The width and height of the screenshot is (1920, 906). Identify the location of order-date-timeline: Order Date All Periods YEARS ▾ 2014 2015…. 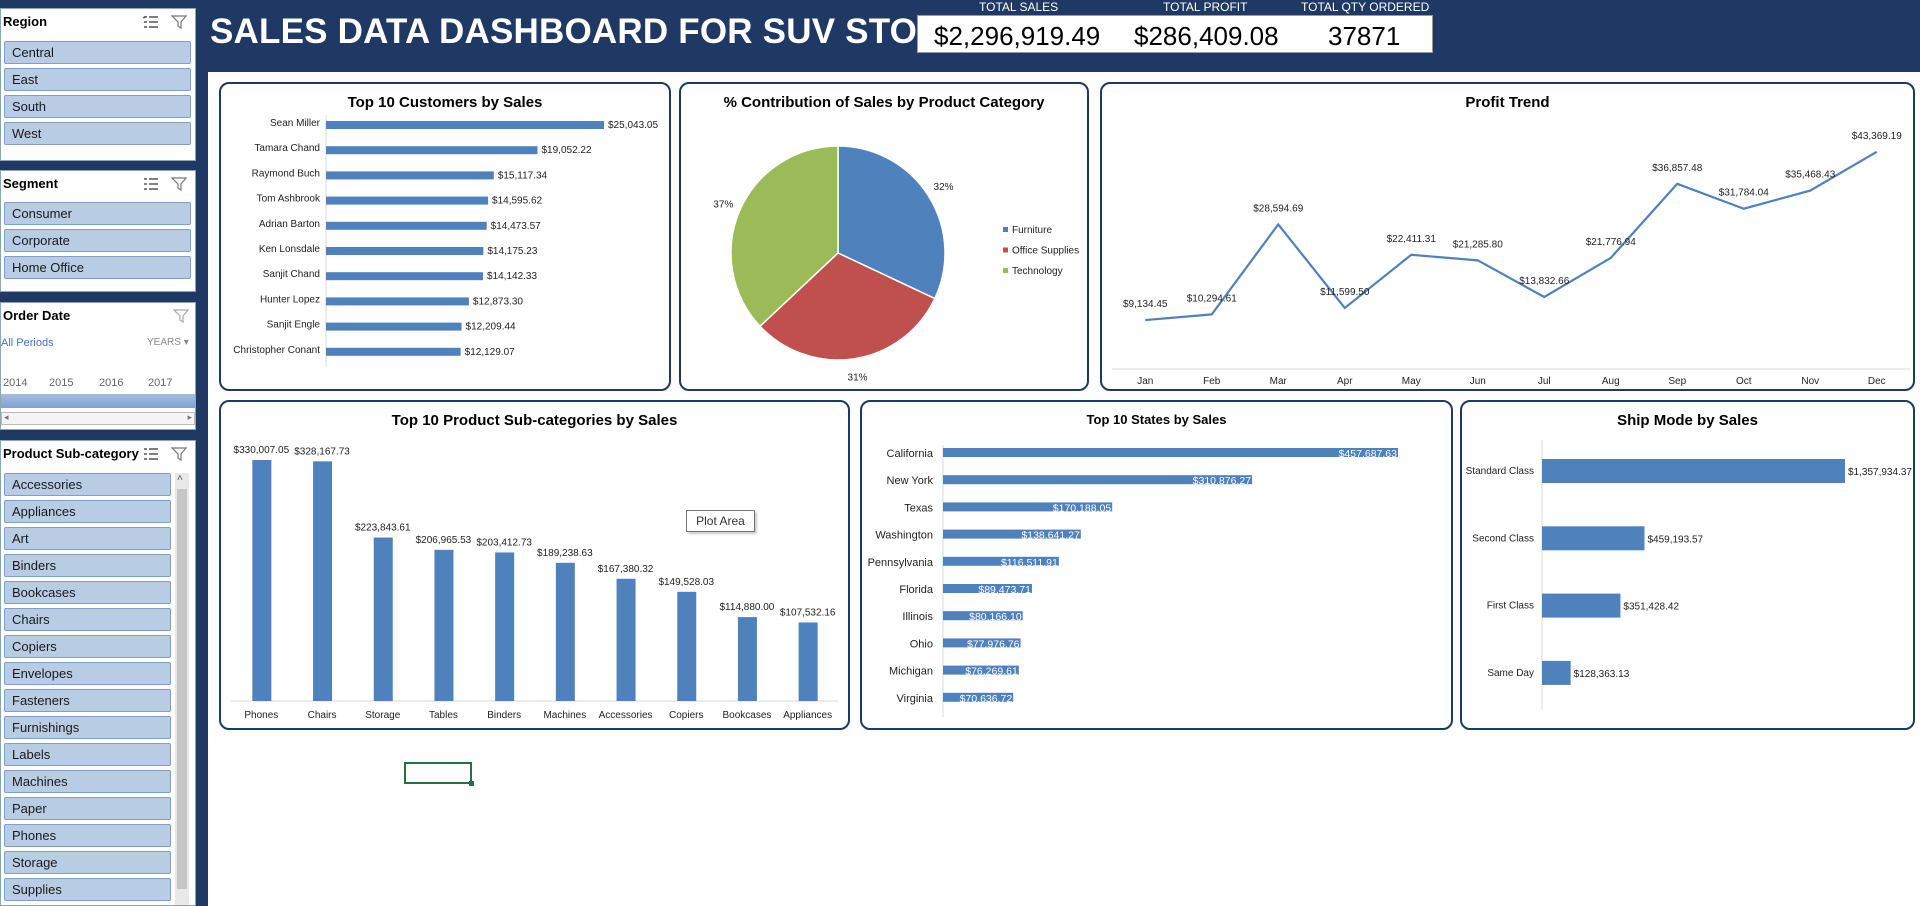
(98, 366).